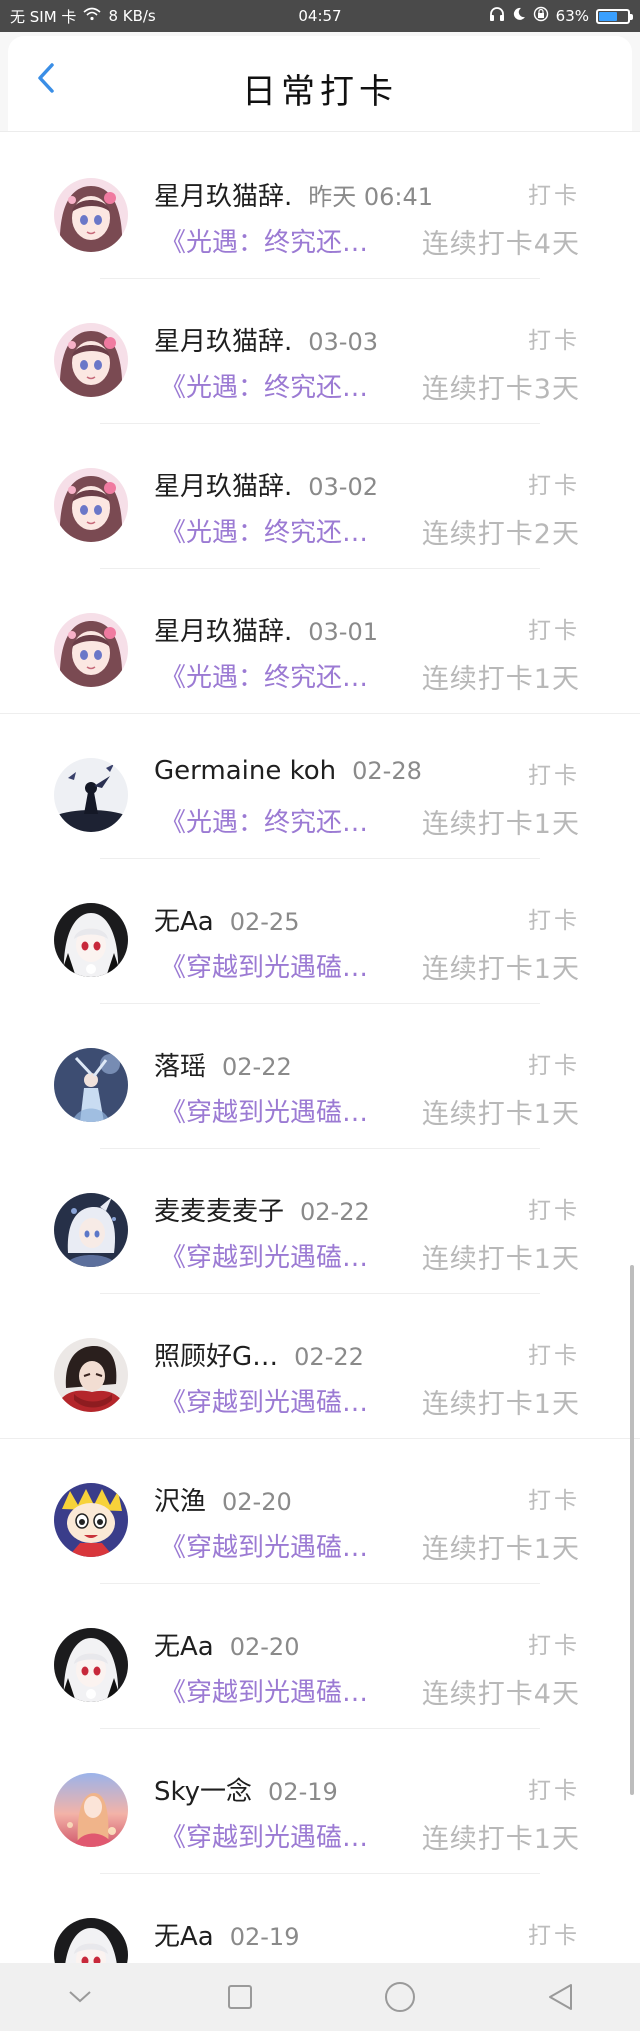  What do you see at coordinates (226, 1644) in the screenshot?
I see `name-line: 无Aa 02-20` at bounding box center [226, 1644].